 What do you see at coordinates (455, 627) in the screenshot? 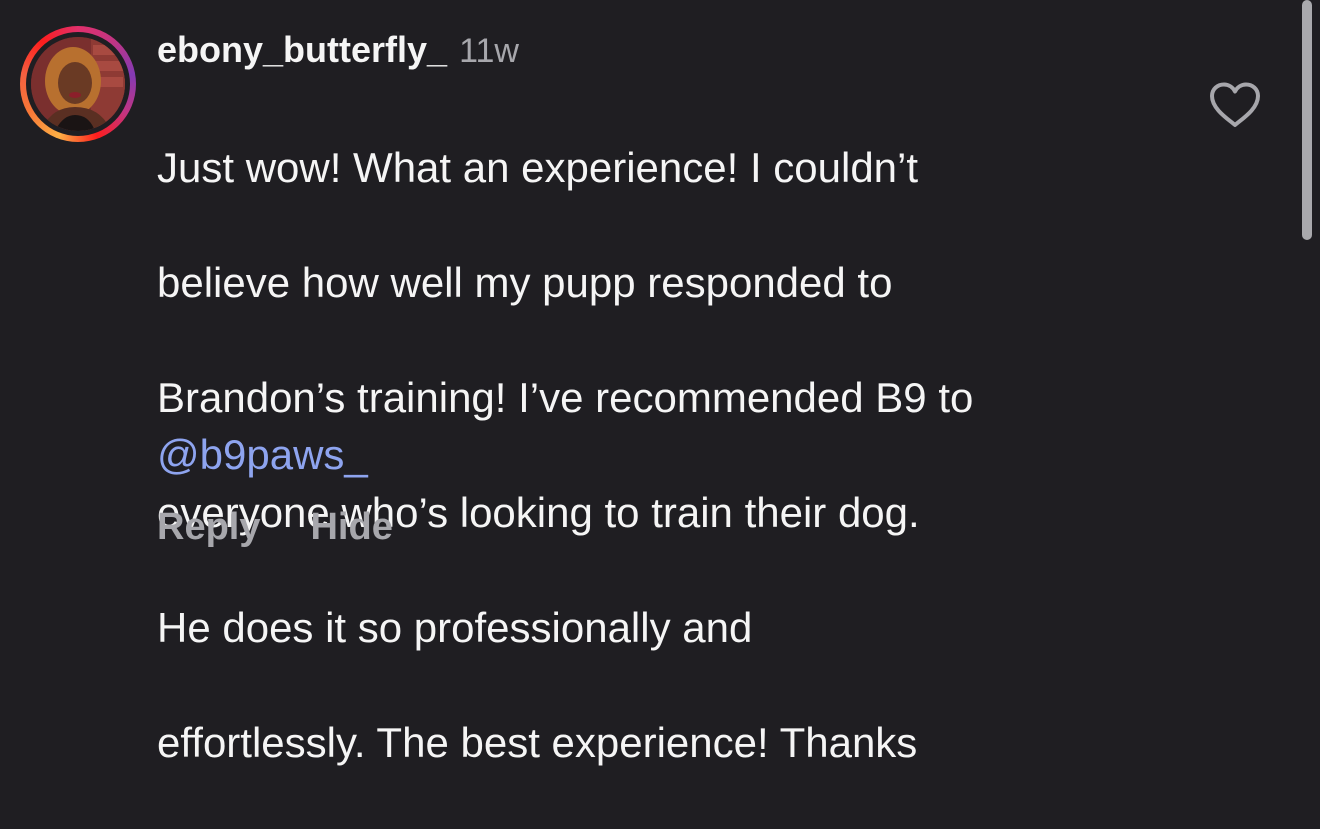
I see `comment-text-line: He does it so professionally and` at bounding box center [455, 627].